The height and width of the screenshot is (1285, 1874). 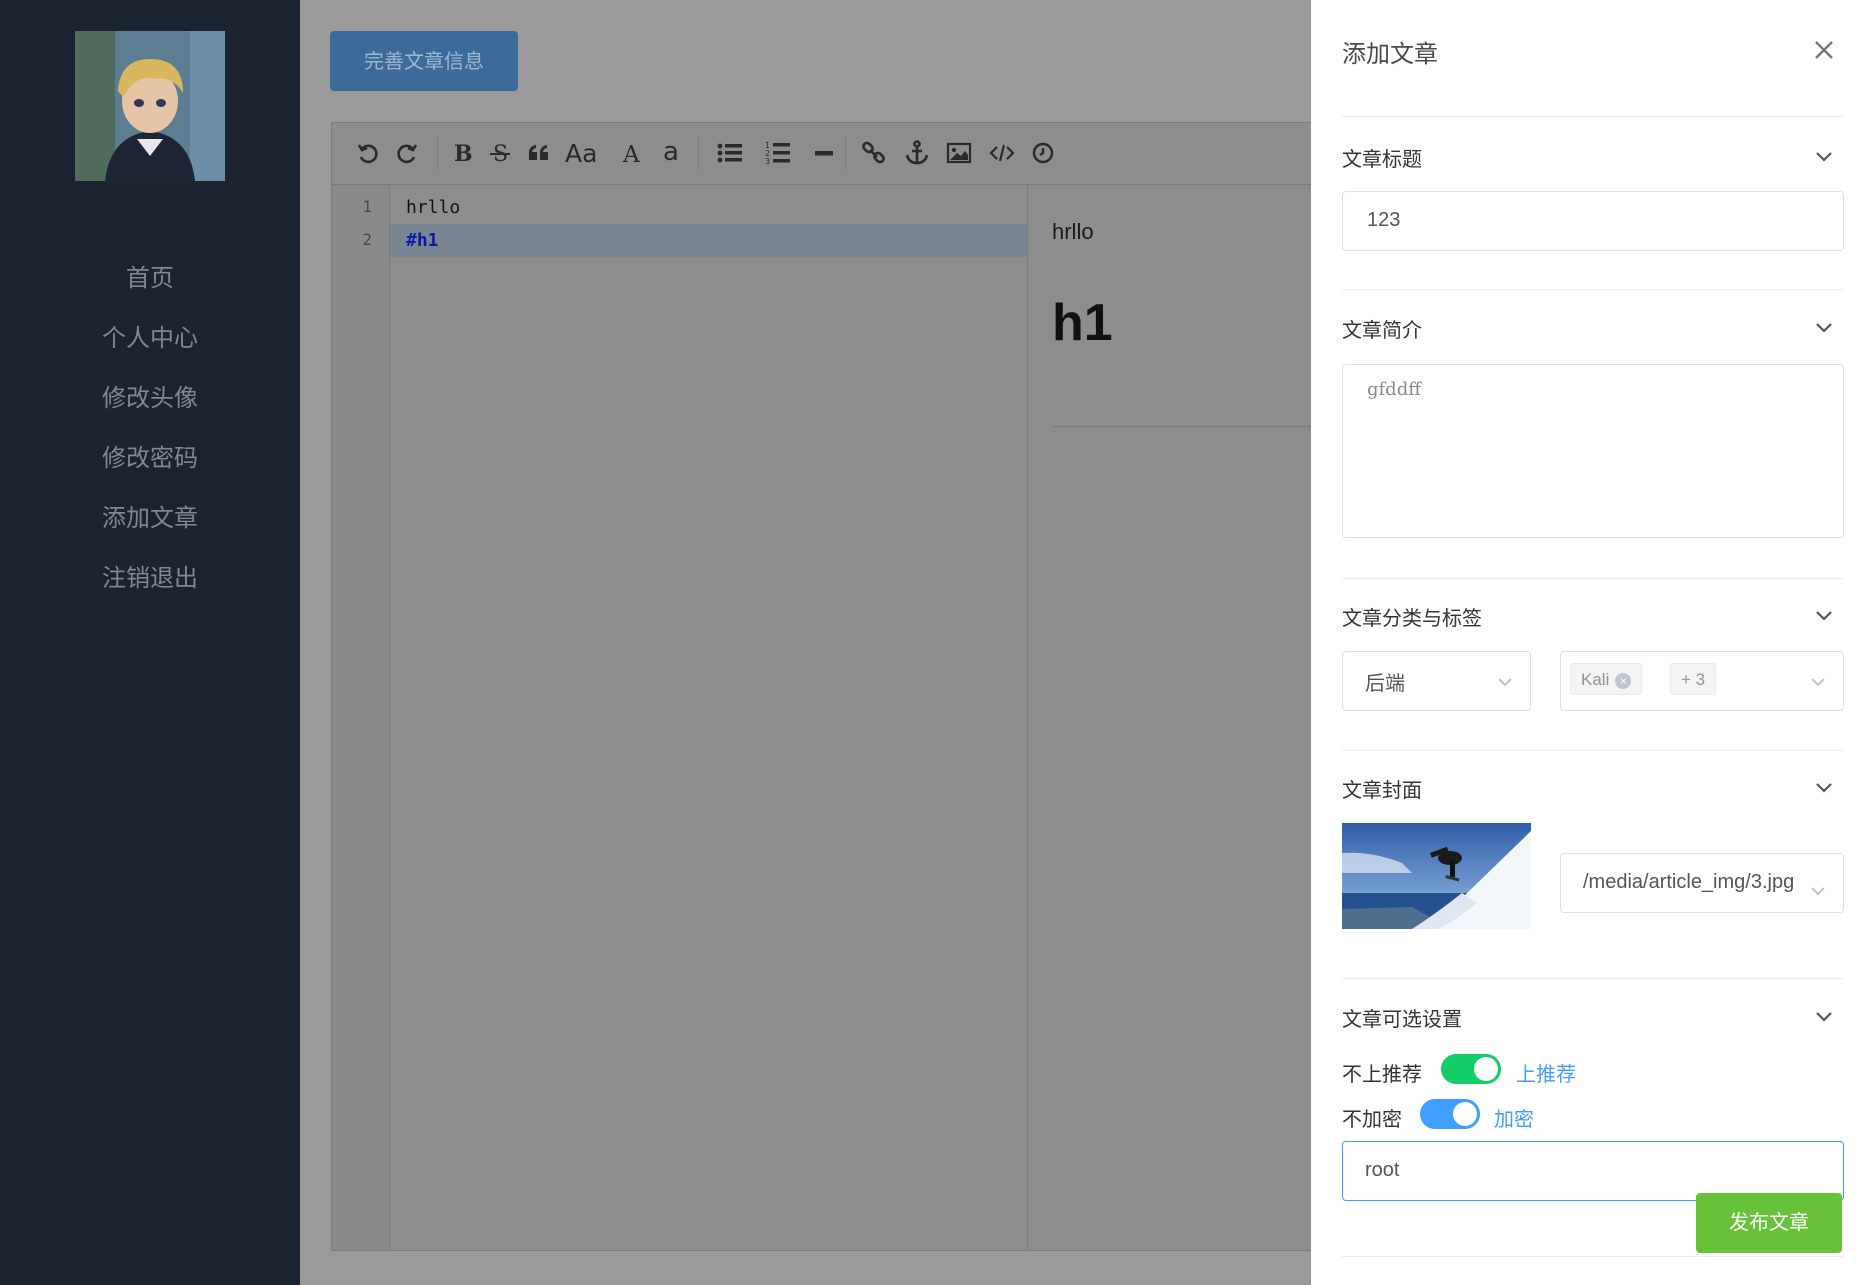 I want to click on avatar, so click(x=150, y=106).